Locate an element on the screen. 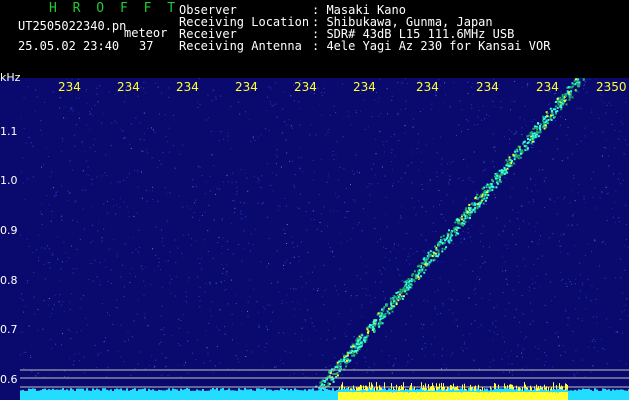 The image size is (629, 400). x-tick-label: 2350 is located at coordinates (611, 87).